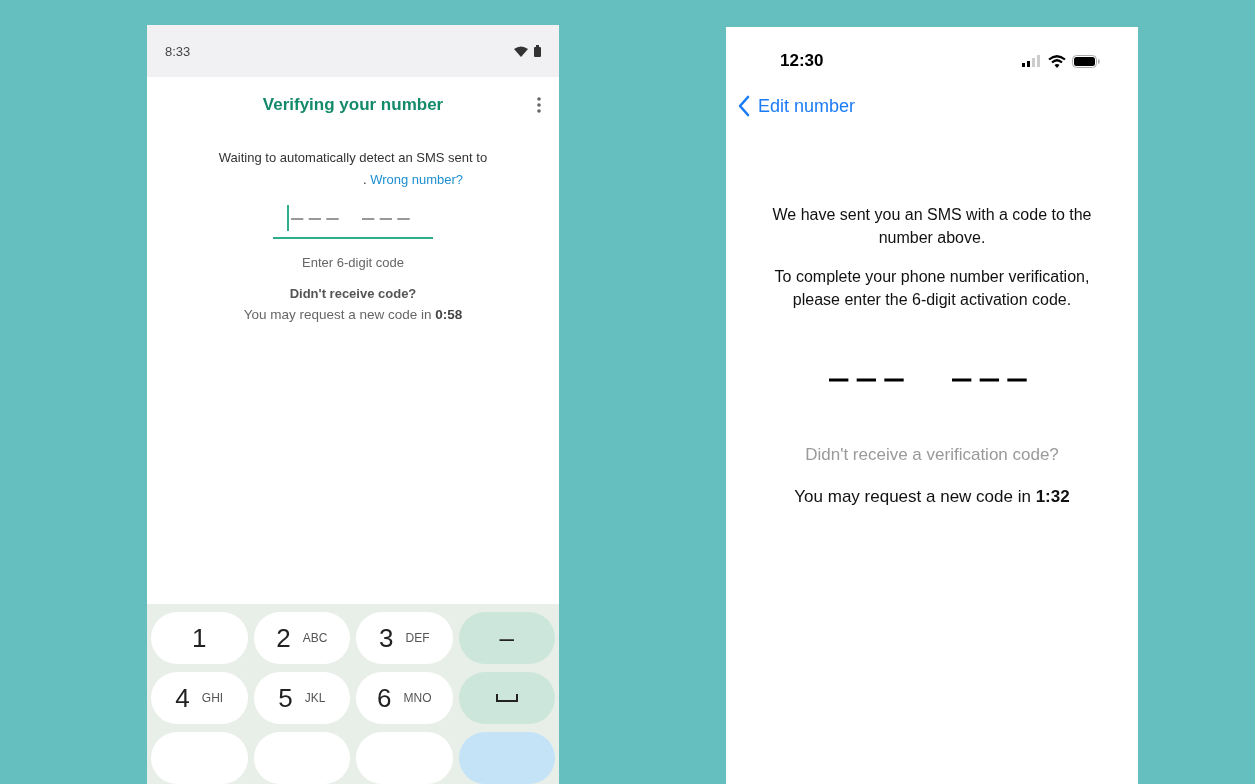 The height and width of the screenshot is (784, 1255). I want to click on wrong-number-link: Wrong number?, so click(417, 179).